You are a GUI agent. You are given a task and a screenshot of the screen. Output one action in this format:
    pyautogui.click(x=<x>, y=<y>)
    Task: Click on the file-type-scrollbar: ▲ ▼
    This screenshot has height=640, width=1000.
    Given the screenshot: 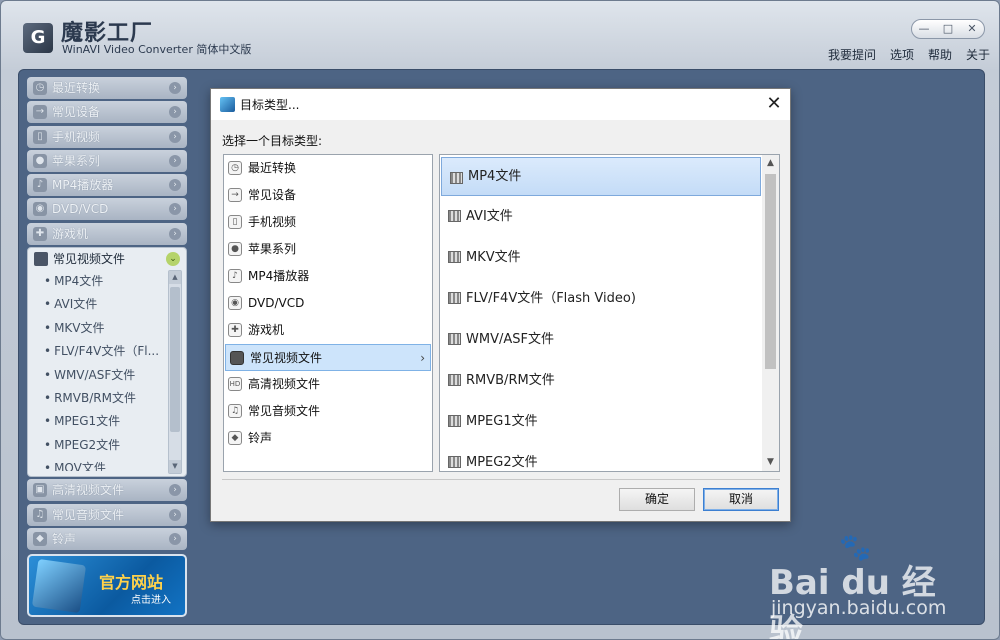 What is the action you would take?
    pyautogui.click(x=770, y=313)
    